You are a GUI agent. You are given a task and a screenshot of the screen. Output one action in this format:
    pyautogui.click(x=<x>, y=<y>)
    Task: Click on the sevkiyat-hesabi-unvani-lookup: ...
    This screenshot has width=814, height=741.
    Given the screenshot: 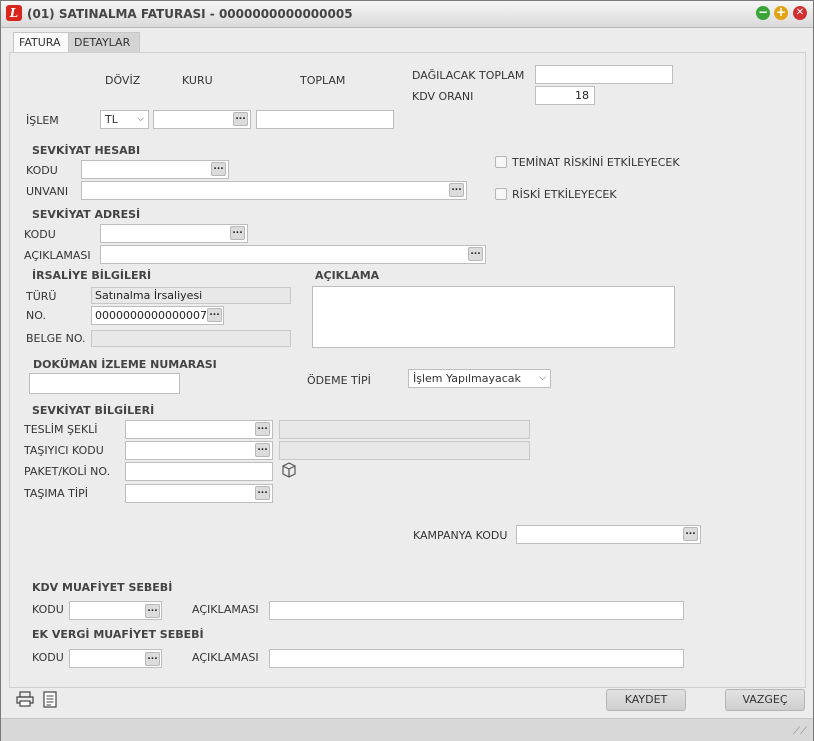 What is the action you would take?
    pyautogui.click(x=456, y=190)
    